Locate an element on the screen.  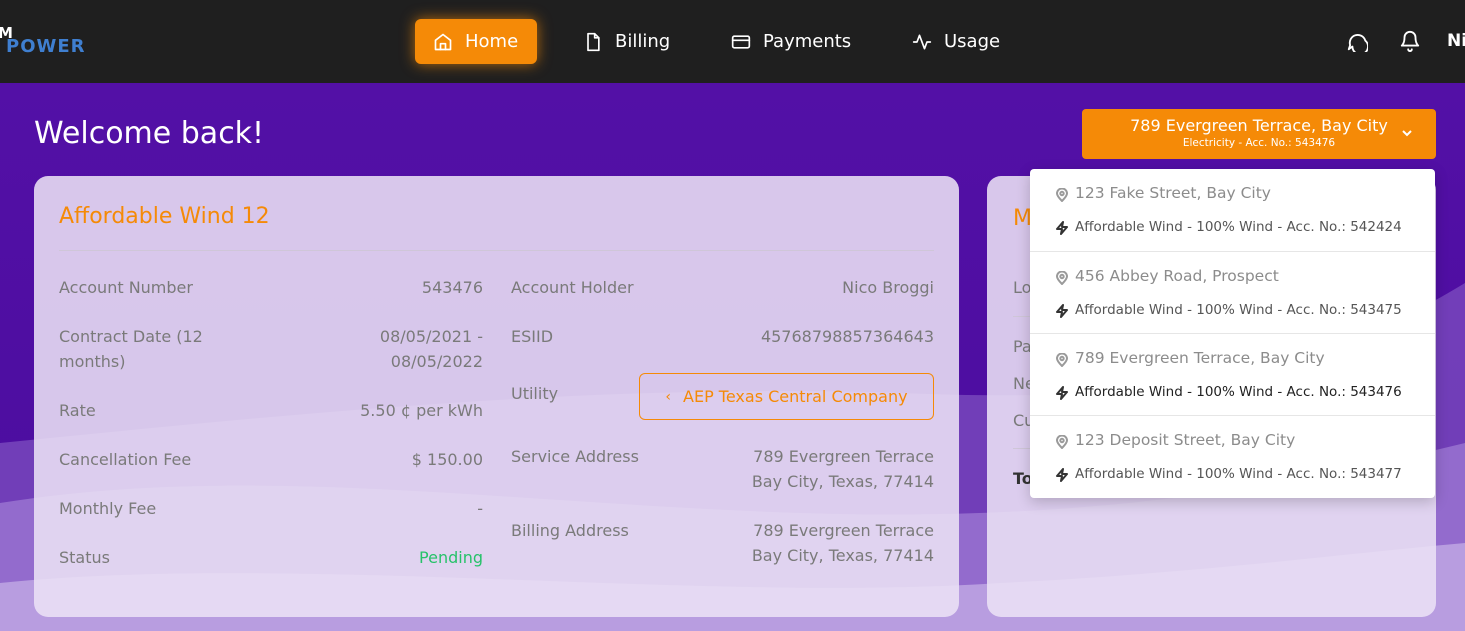
esiid-value: 45768798857364643 is located at coordinates (847, 336).